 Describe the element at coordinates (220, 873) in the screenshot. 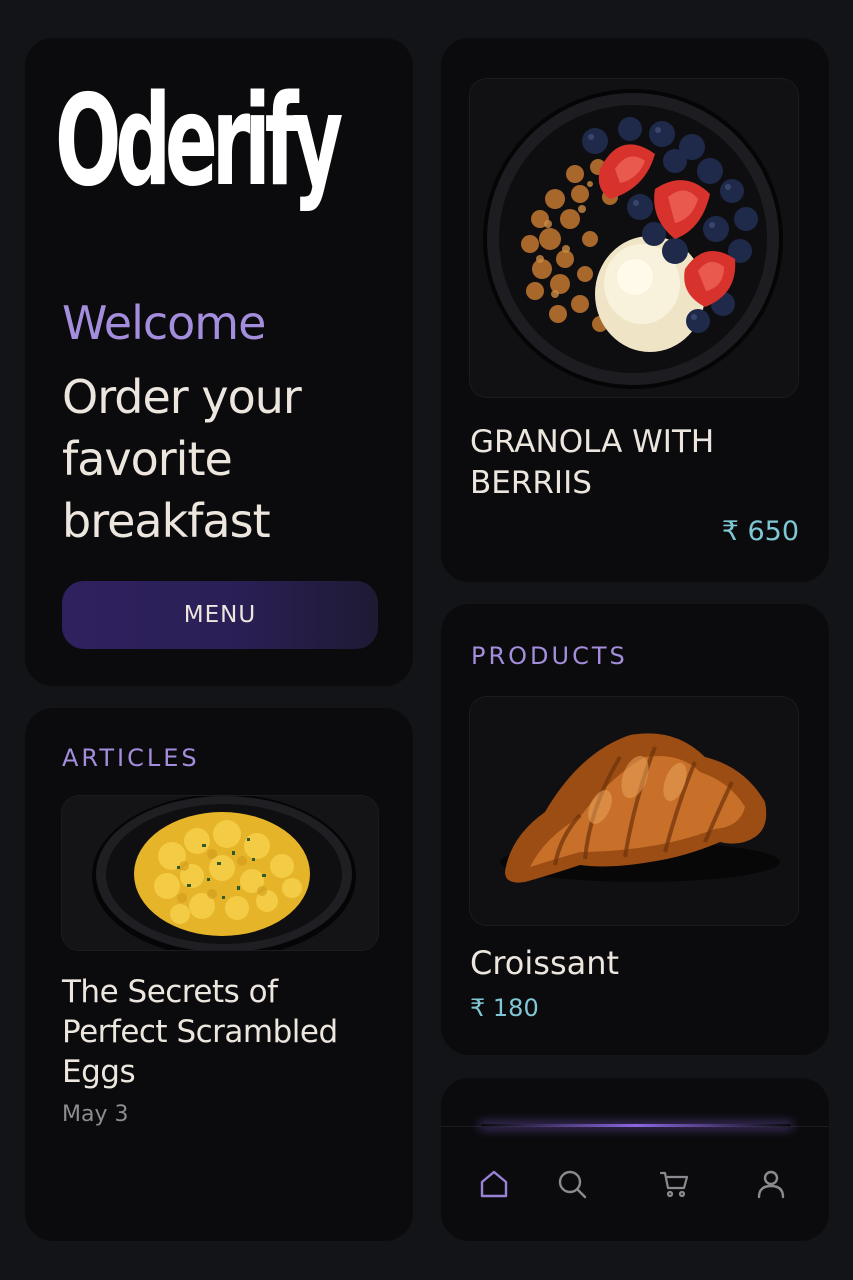

I see `scrambled-eggs-image` at that location.